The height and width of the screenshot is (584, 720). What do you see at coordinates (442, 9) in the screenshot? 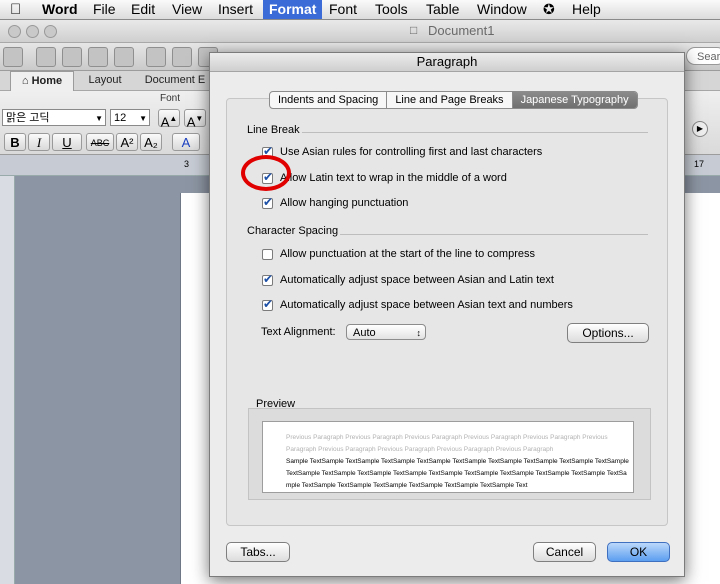
I see `menu-table: Table` at bounding box center [442, 9].